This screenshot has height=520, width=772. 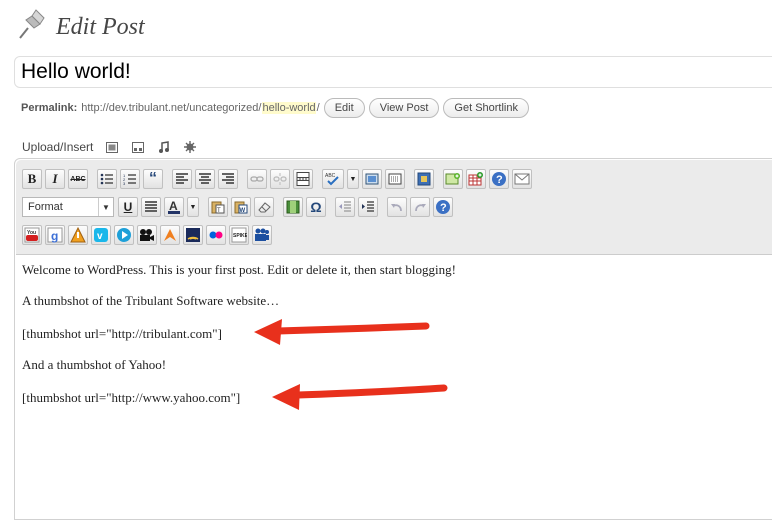 I want to click on get-shortlink-button: Get Shortlink, so click(x=486, y=108).